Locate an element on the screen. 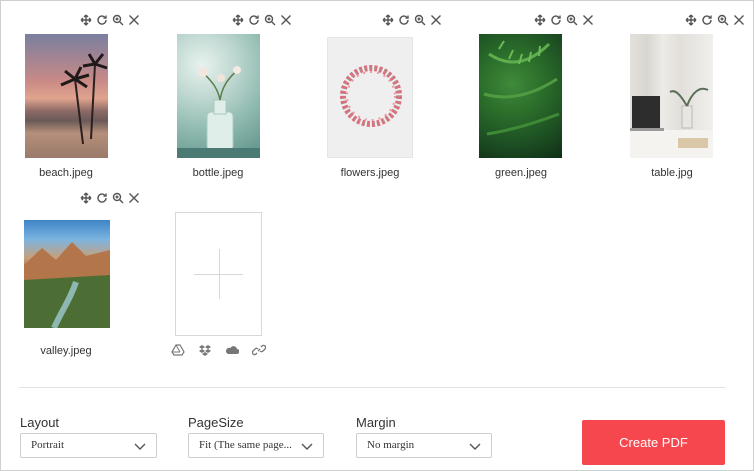 Image resolution: width=754 pixels, height=471 pixels. image-thumbnail-bottle is located at coordinates (218, 96).